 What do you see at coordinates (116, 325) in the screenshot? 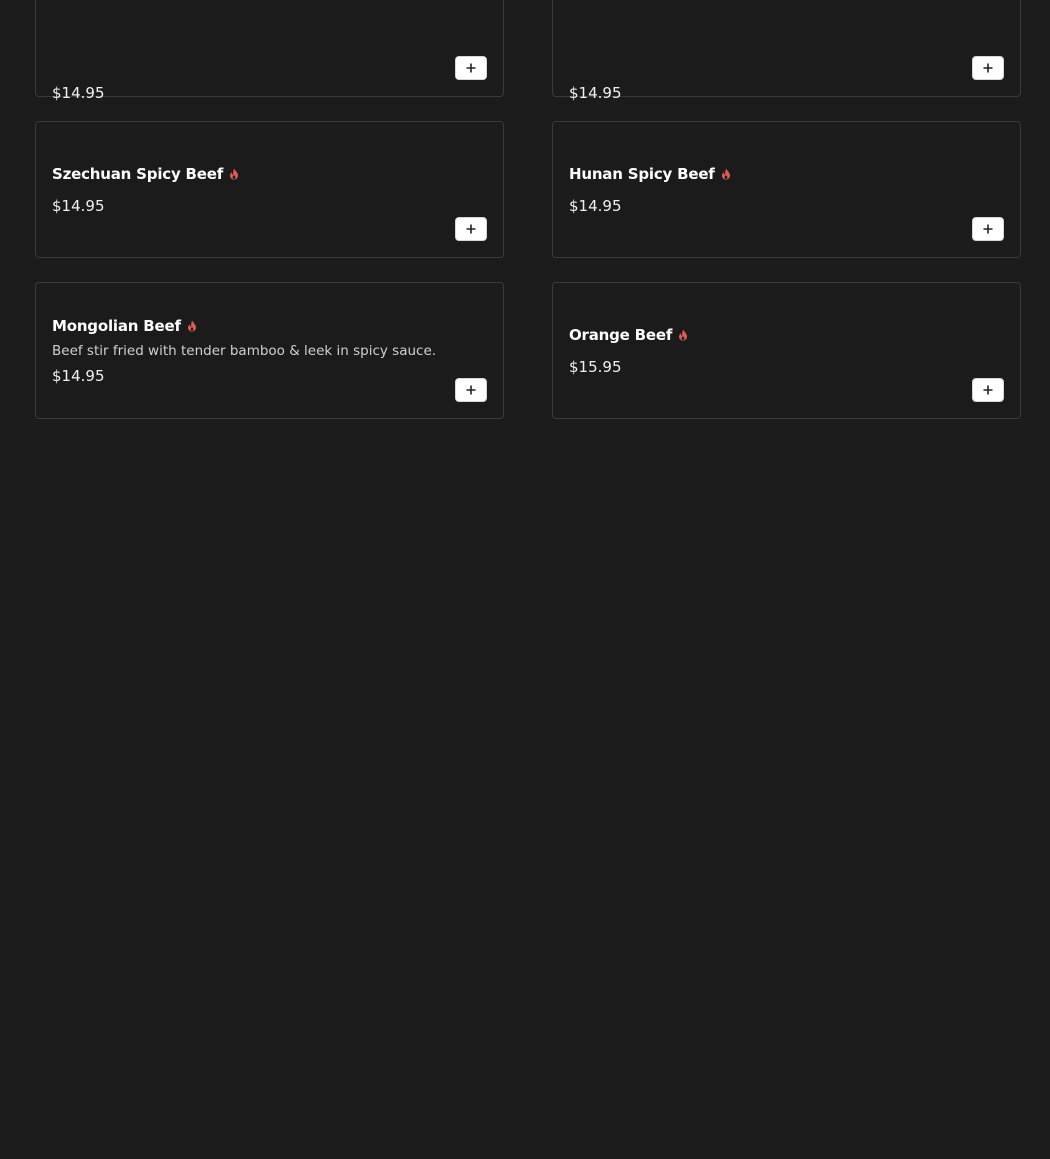
I see `item-name: Mongolian Beef` at bounding box center [116, 325].